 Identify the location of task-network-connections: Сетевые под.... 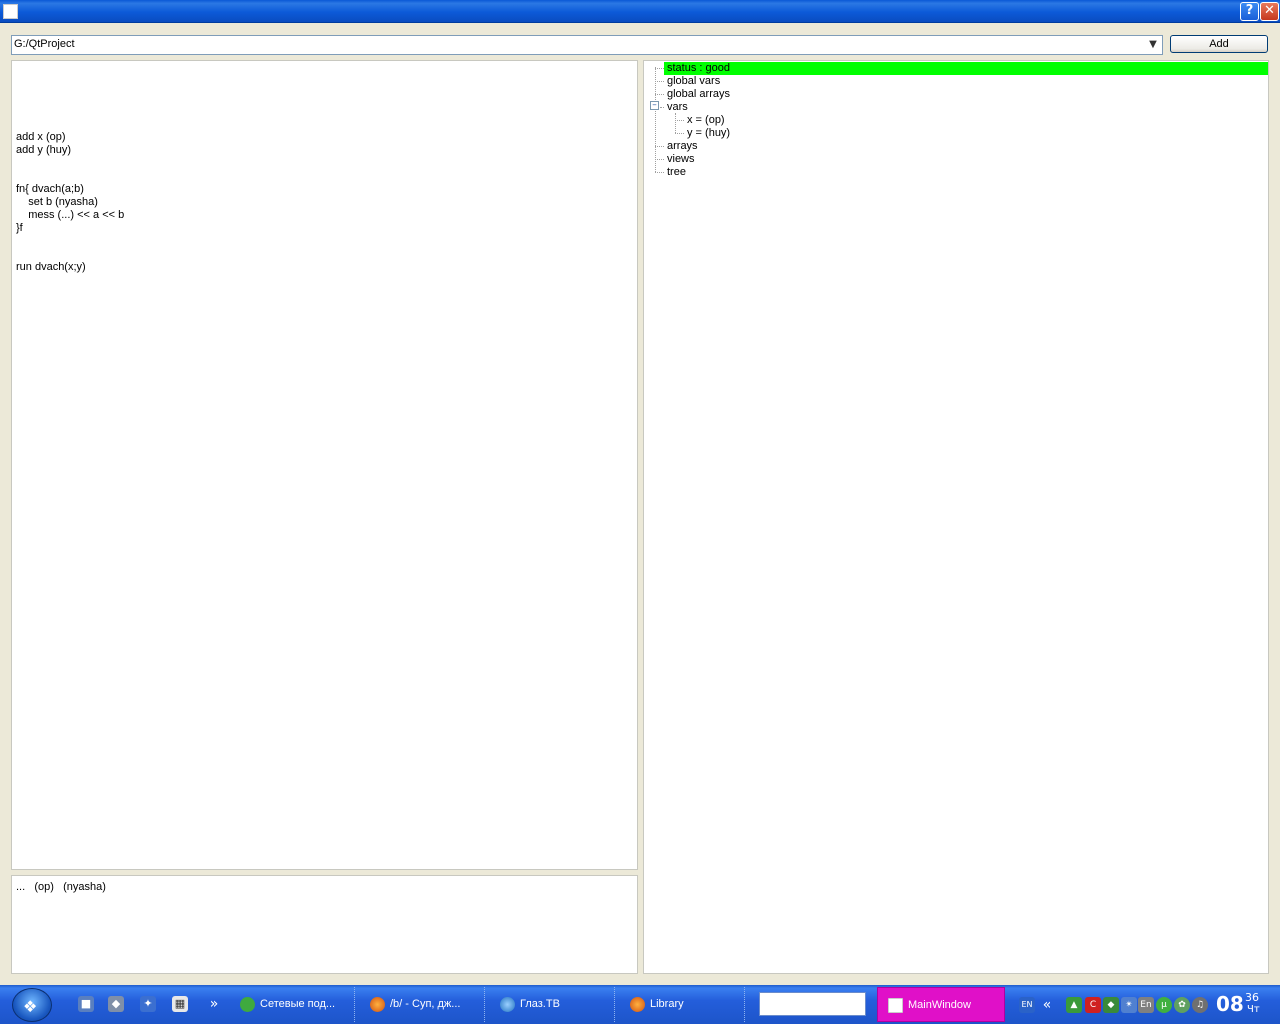
(292, 1004).